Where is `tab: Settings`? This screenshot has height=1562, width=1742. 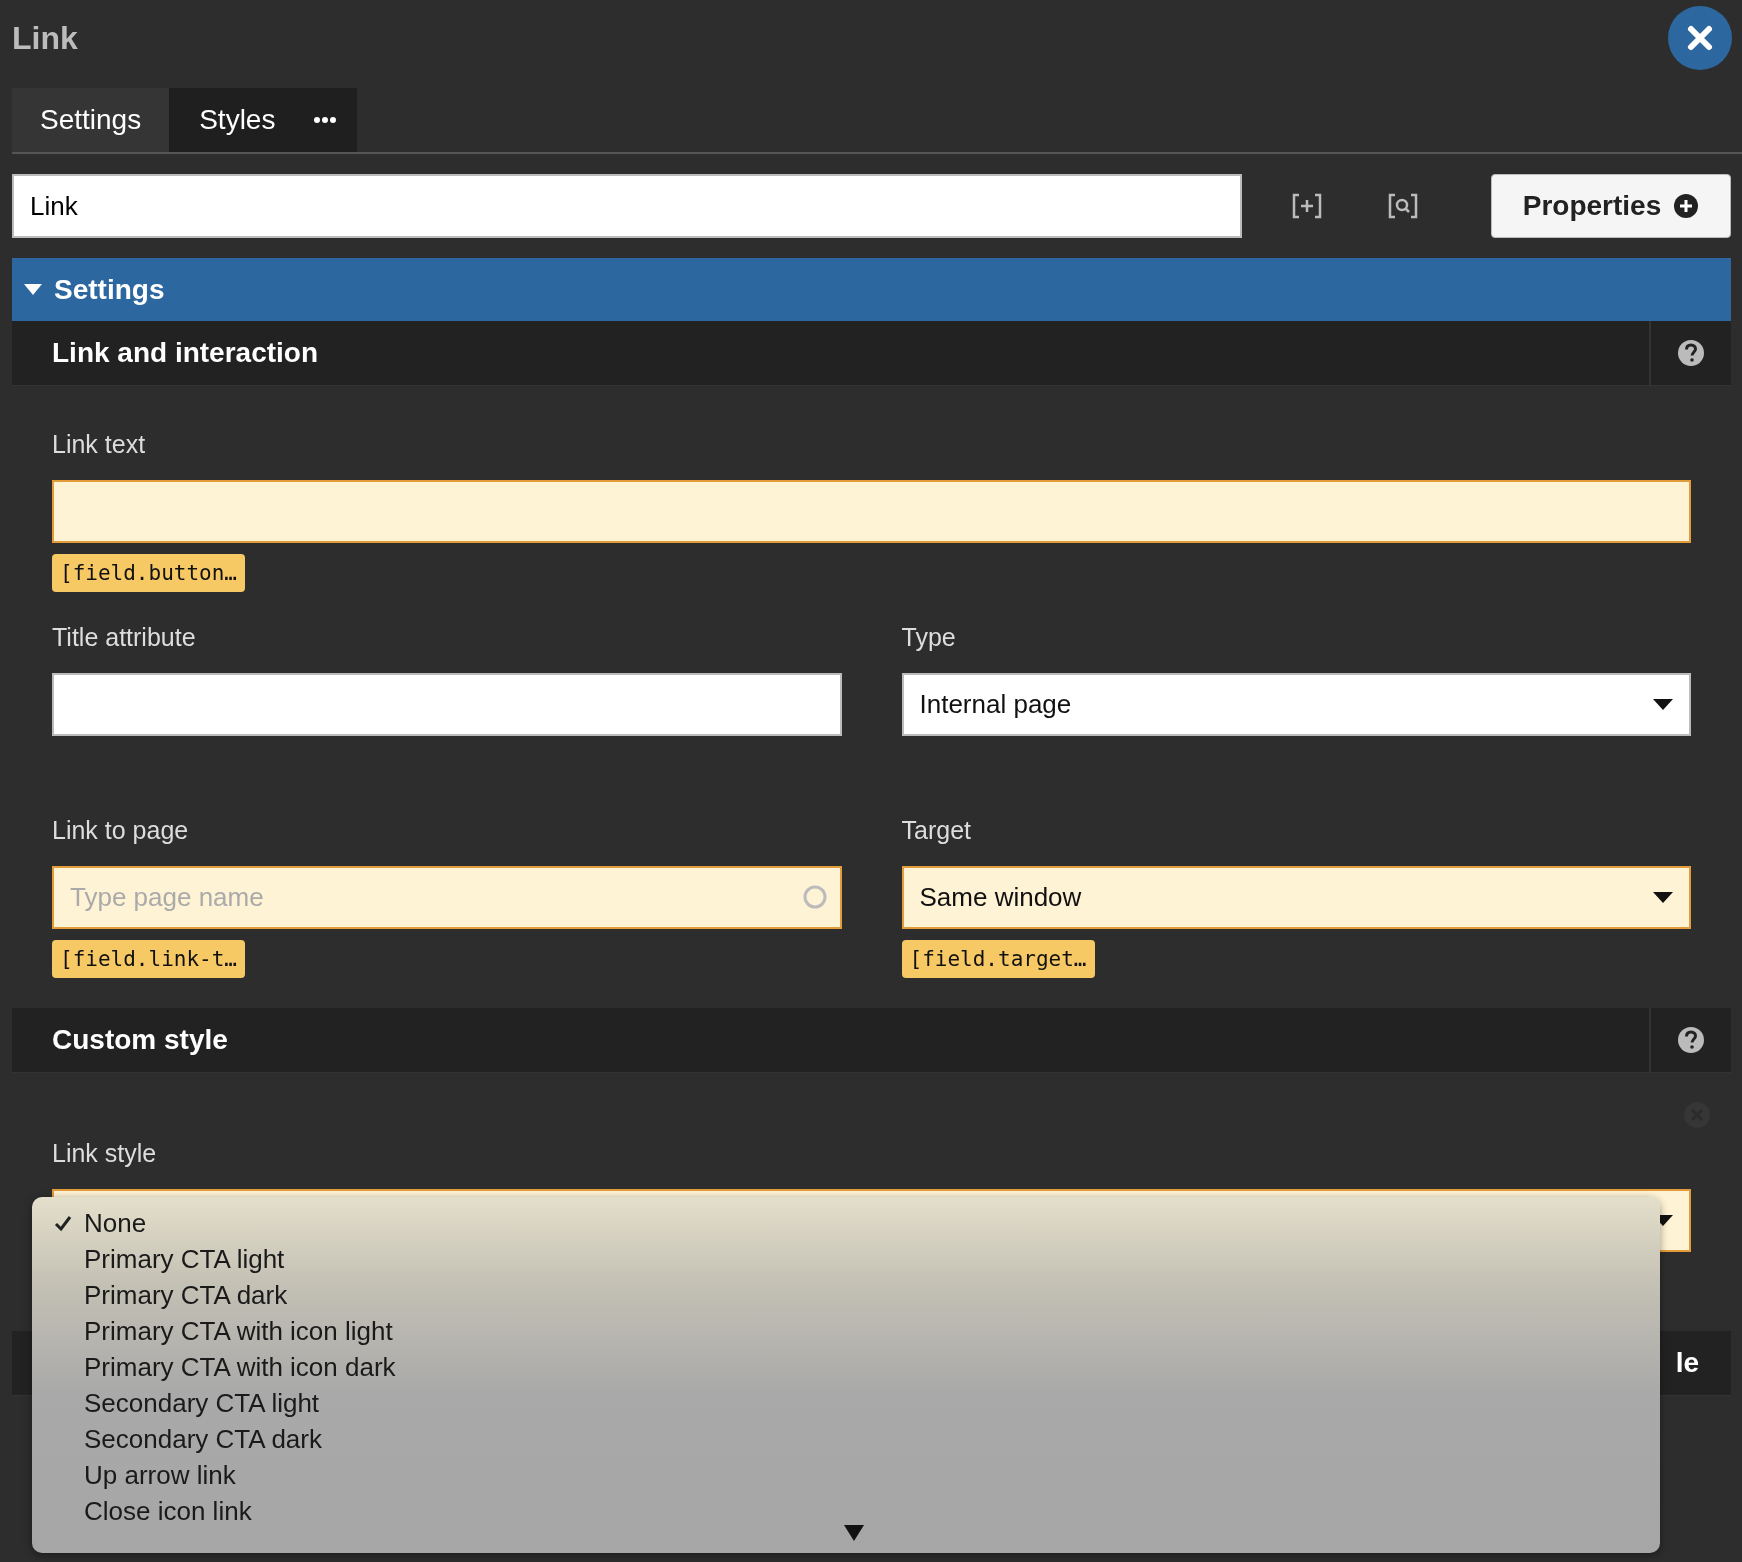 tab: Settings is located at coordinates (91, 120).